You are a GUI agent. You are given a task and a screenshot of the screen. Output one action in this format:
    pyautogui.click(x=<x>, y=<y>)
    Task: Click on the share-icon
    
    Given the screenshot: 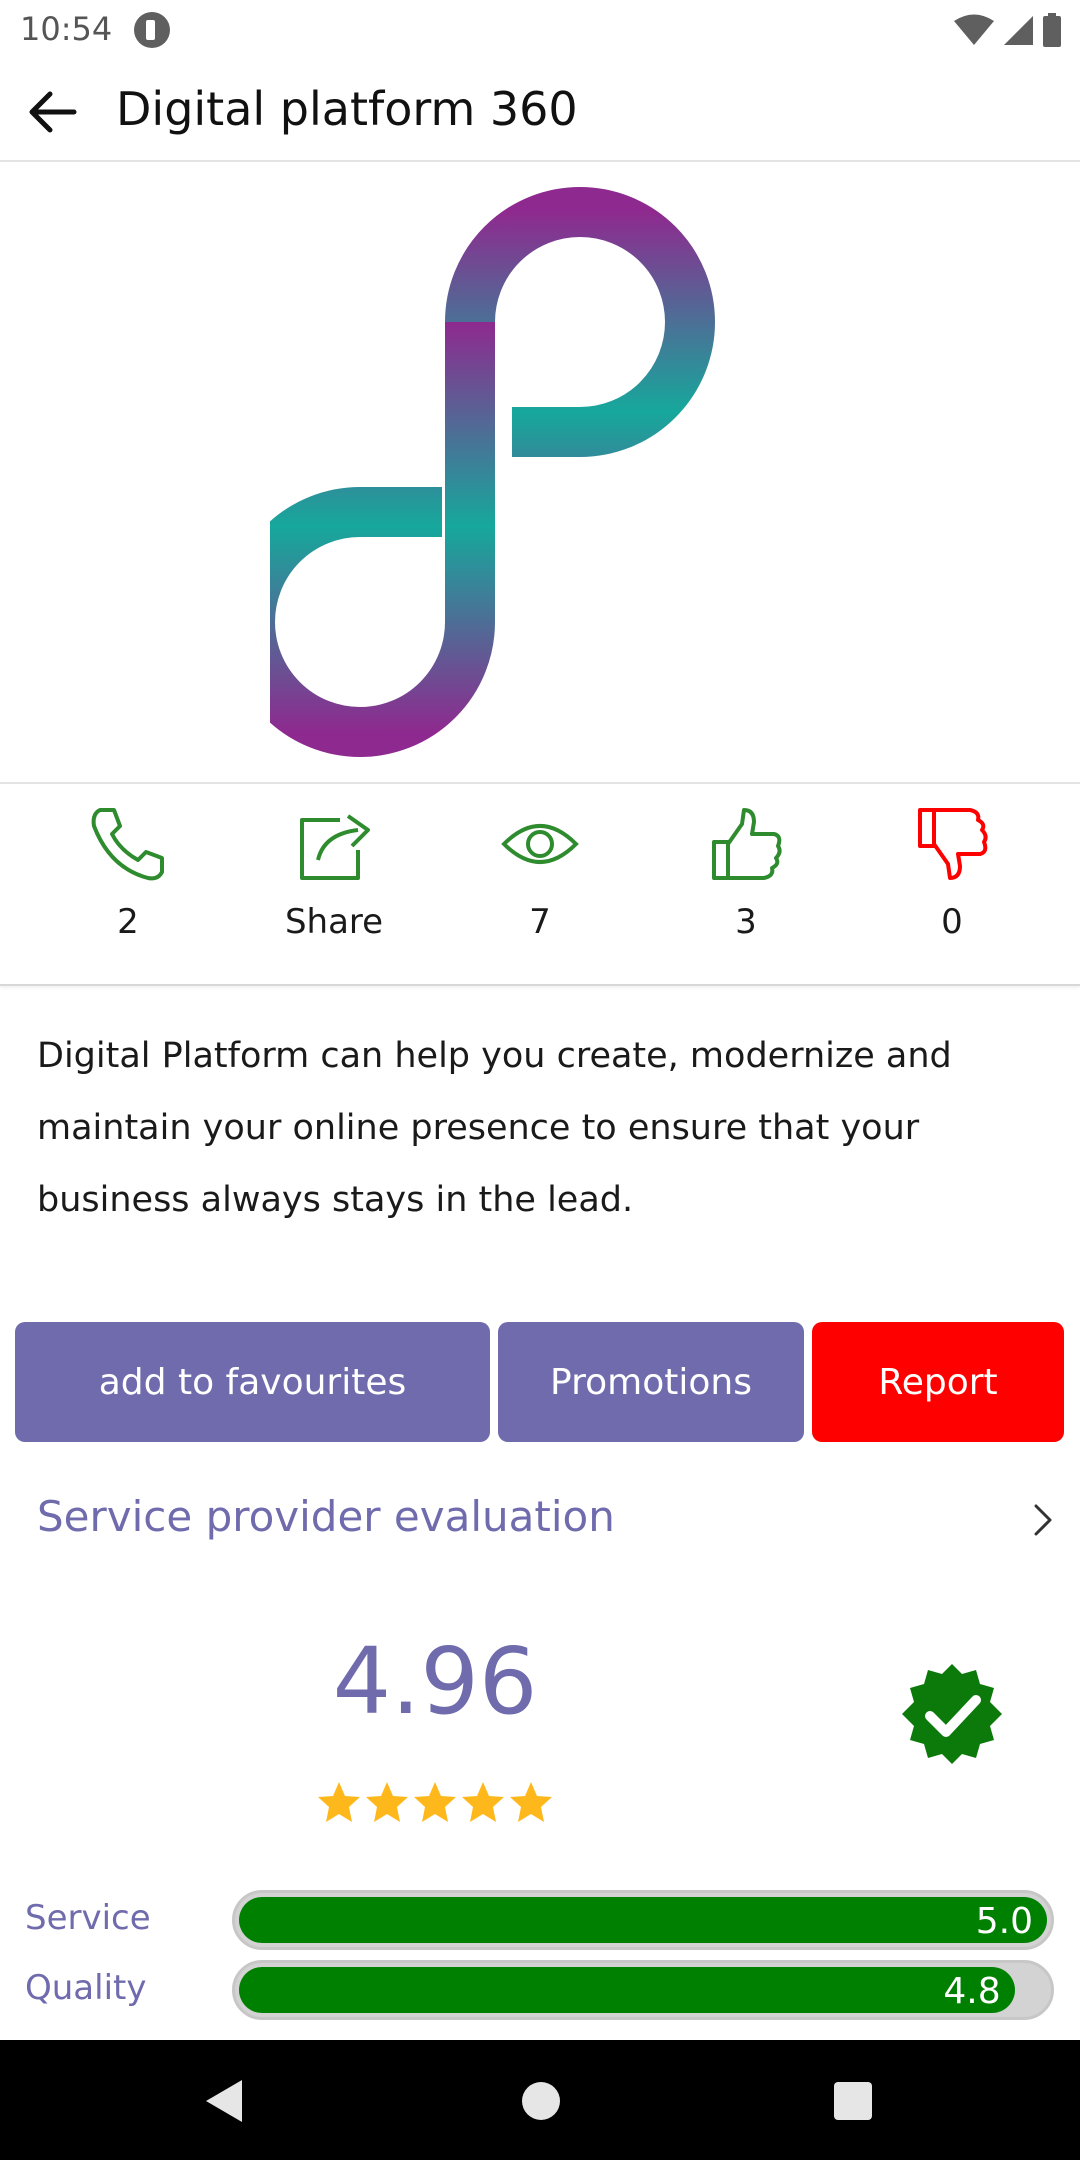 What is the action you would take?
    pyautogui.click(x=335, y=847)
    